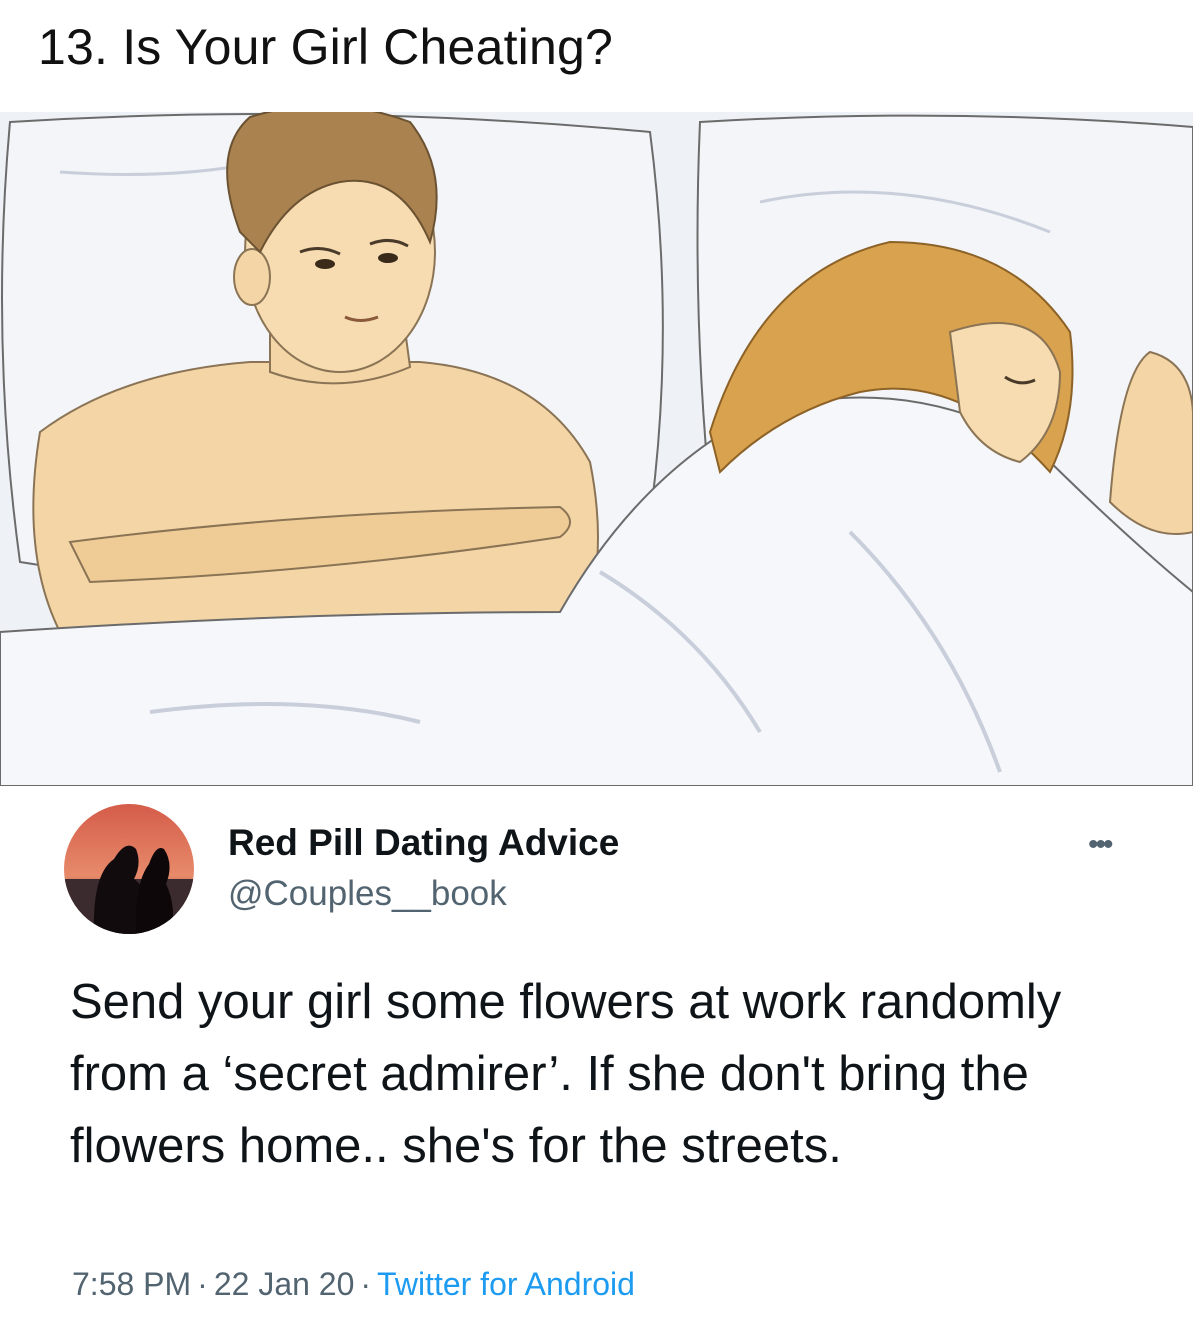 The width and height of the screenshot is (1193, 1318). I want to click on more-dots-icon: •••, so click(1100, 845).